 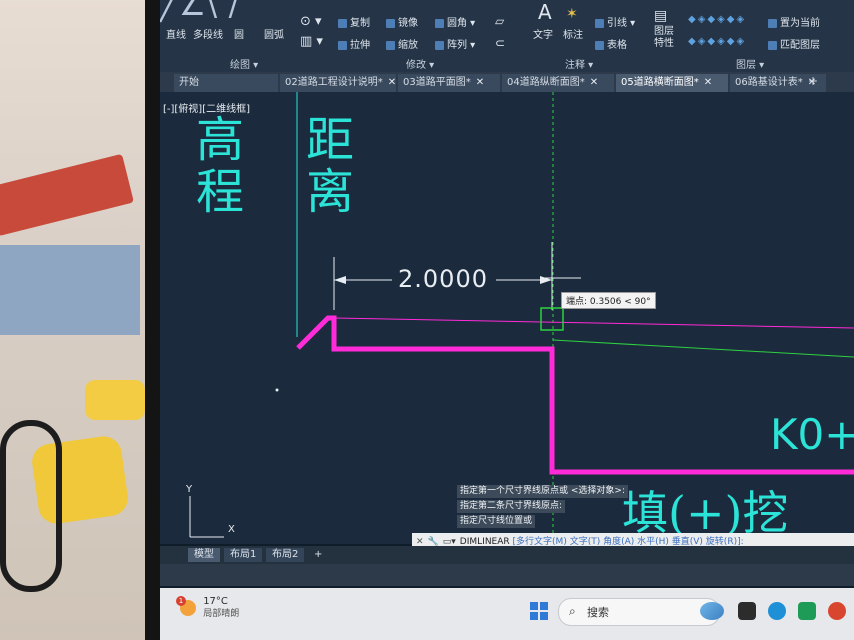 I want to click on mirror-tool: 镜像, so click(x=402, y=21).